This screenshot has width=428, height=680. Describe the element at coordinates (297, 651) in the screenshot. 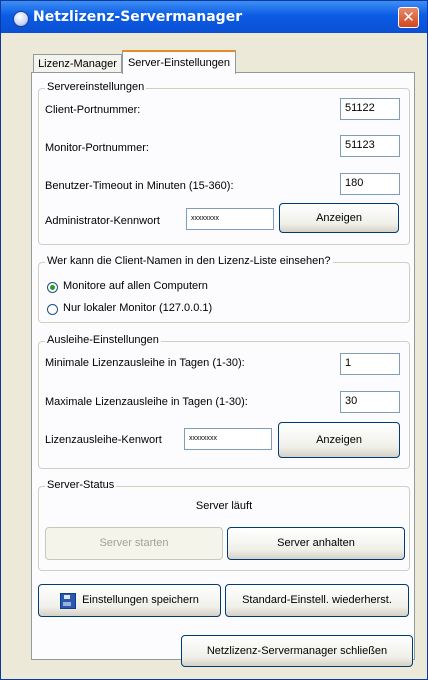

I see `close-app-button: Netzlizenz-Servermanager schließen` at that location.